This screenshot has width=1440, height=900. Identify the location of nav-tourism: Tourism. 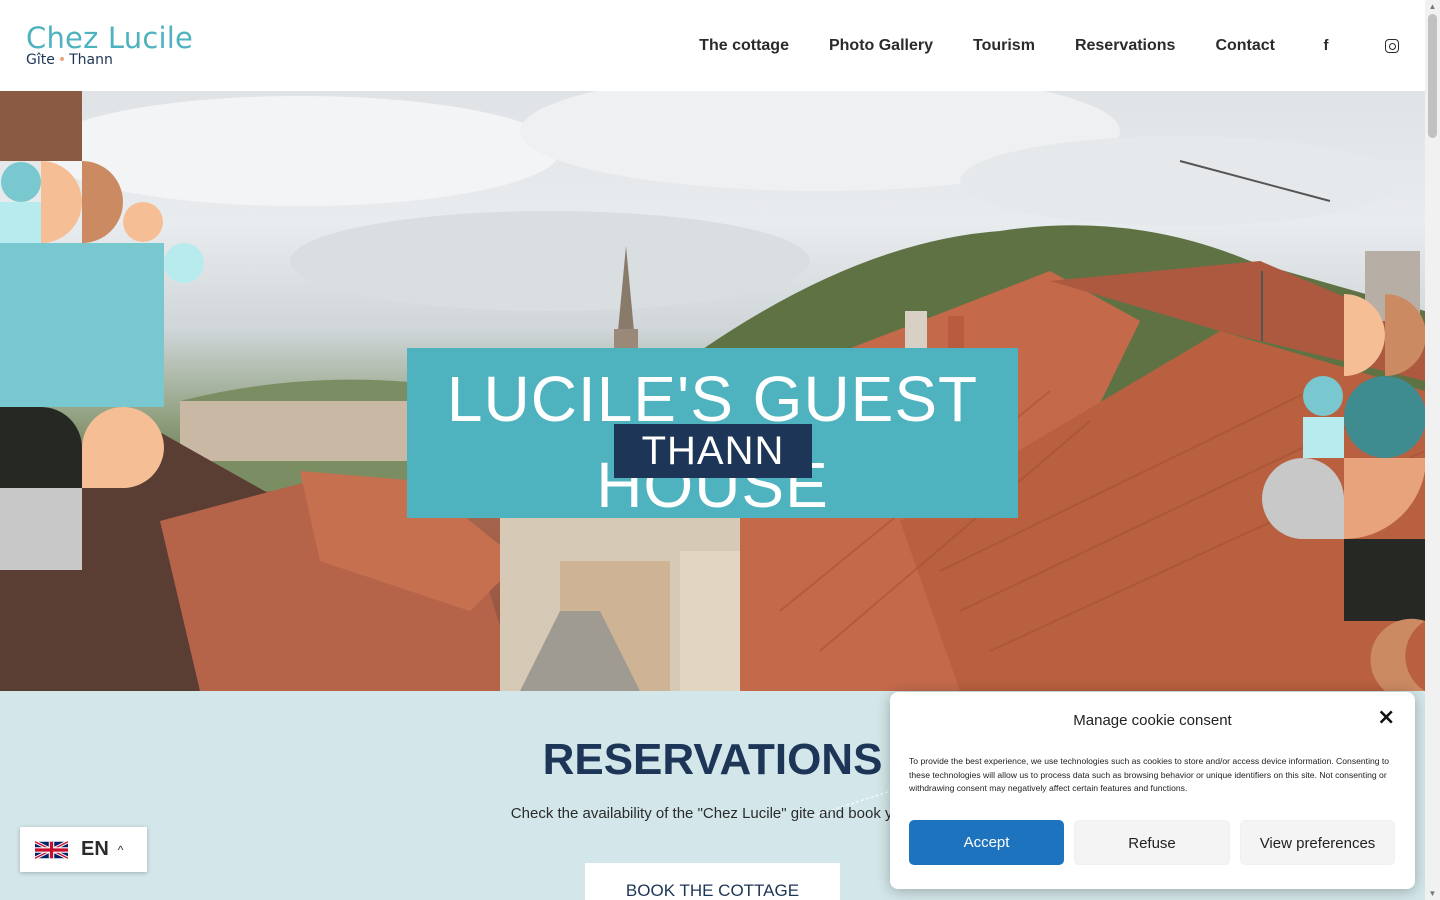
(1004, 46).